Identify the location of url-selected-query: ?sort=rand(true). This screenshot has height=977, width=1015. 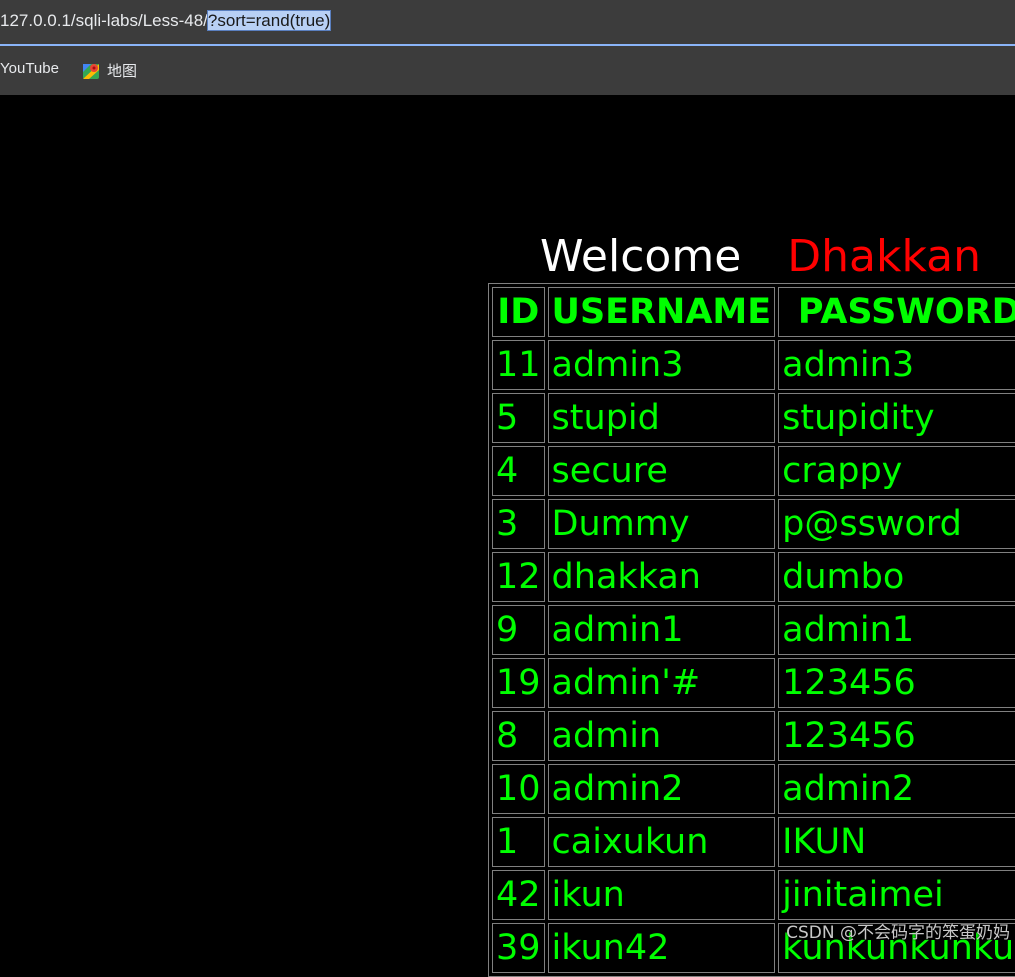
(269, 20).